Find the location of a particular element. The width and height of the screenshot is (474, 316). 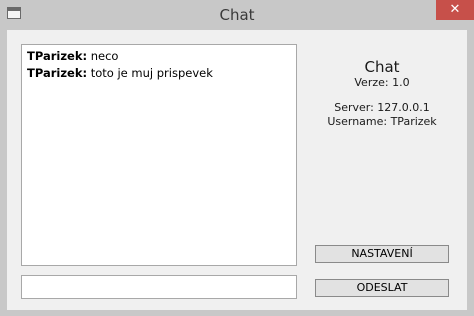

send-button: ODESLAT is located at coordinates (382, 288).